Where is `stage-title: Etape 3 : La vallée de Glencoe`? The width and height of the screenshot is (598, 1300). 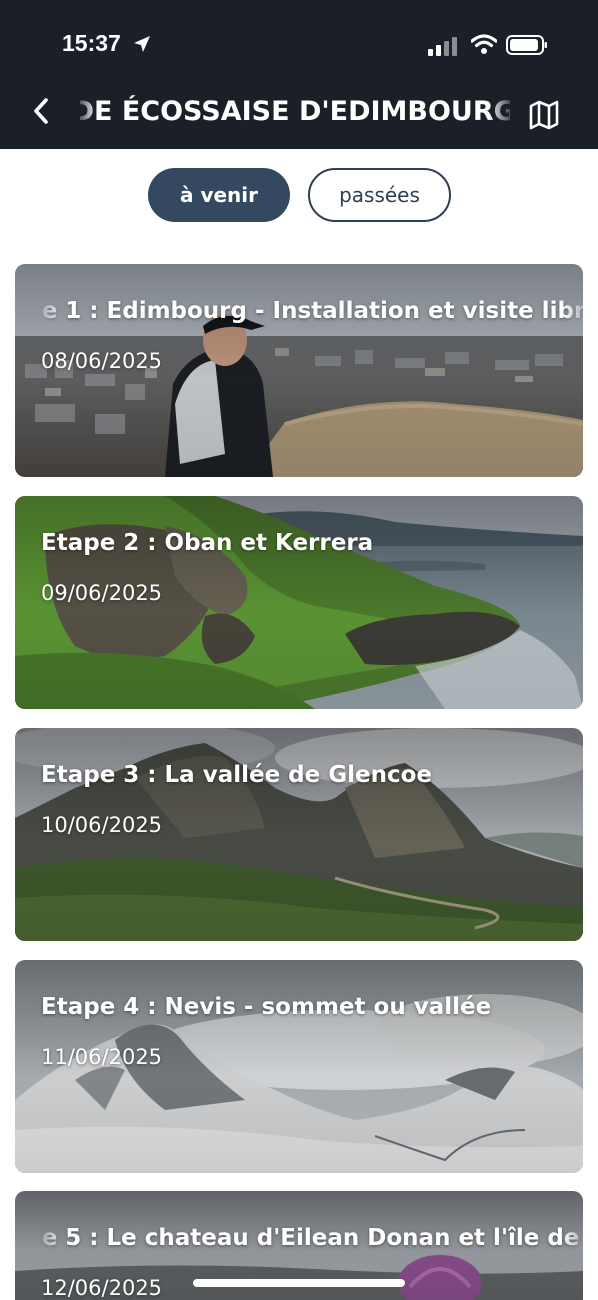
stage-title: Etape 3 : La vallée de Glencoe is located at coordinates (237, 775).